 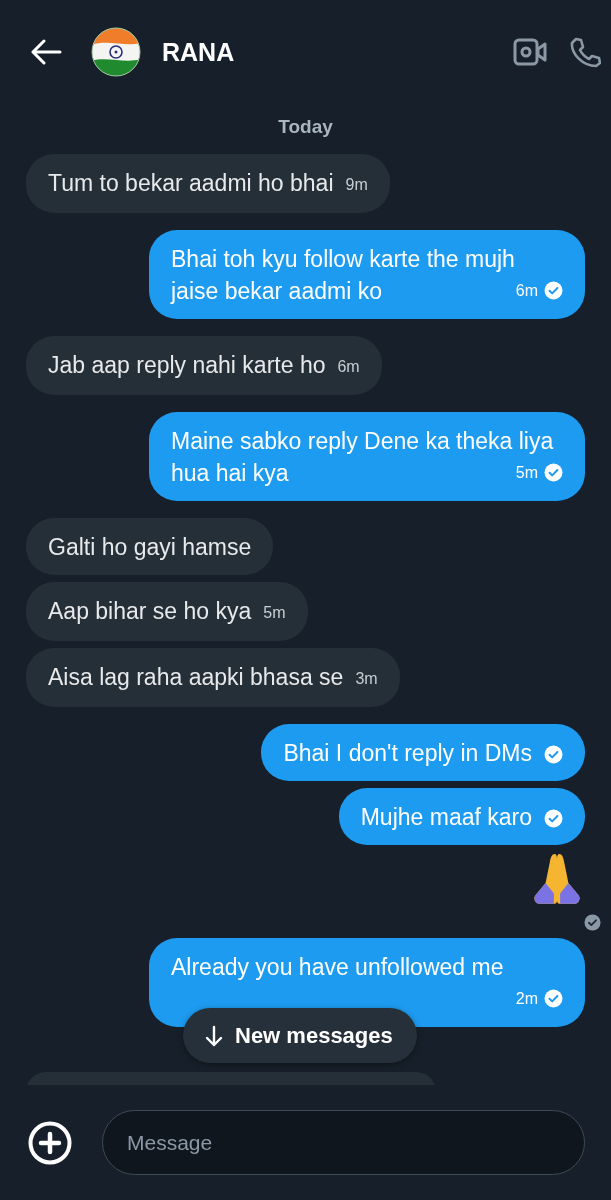 What do you see at coordinates (46, 52) in the screenshot?
I see `back-icon` at bounding box center [46, 52].